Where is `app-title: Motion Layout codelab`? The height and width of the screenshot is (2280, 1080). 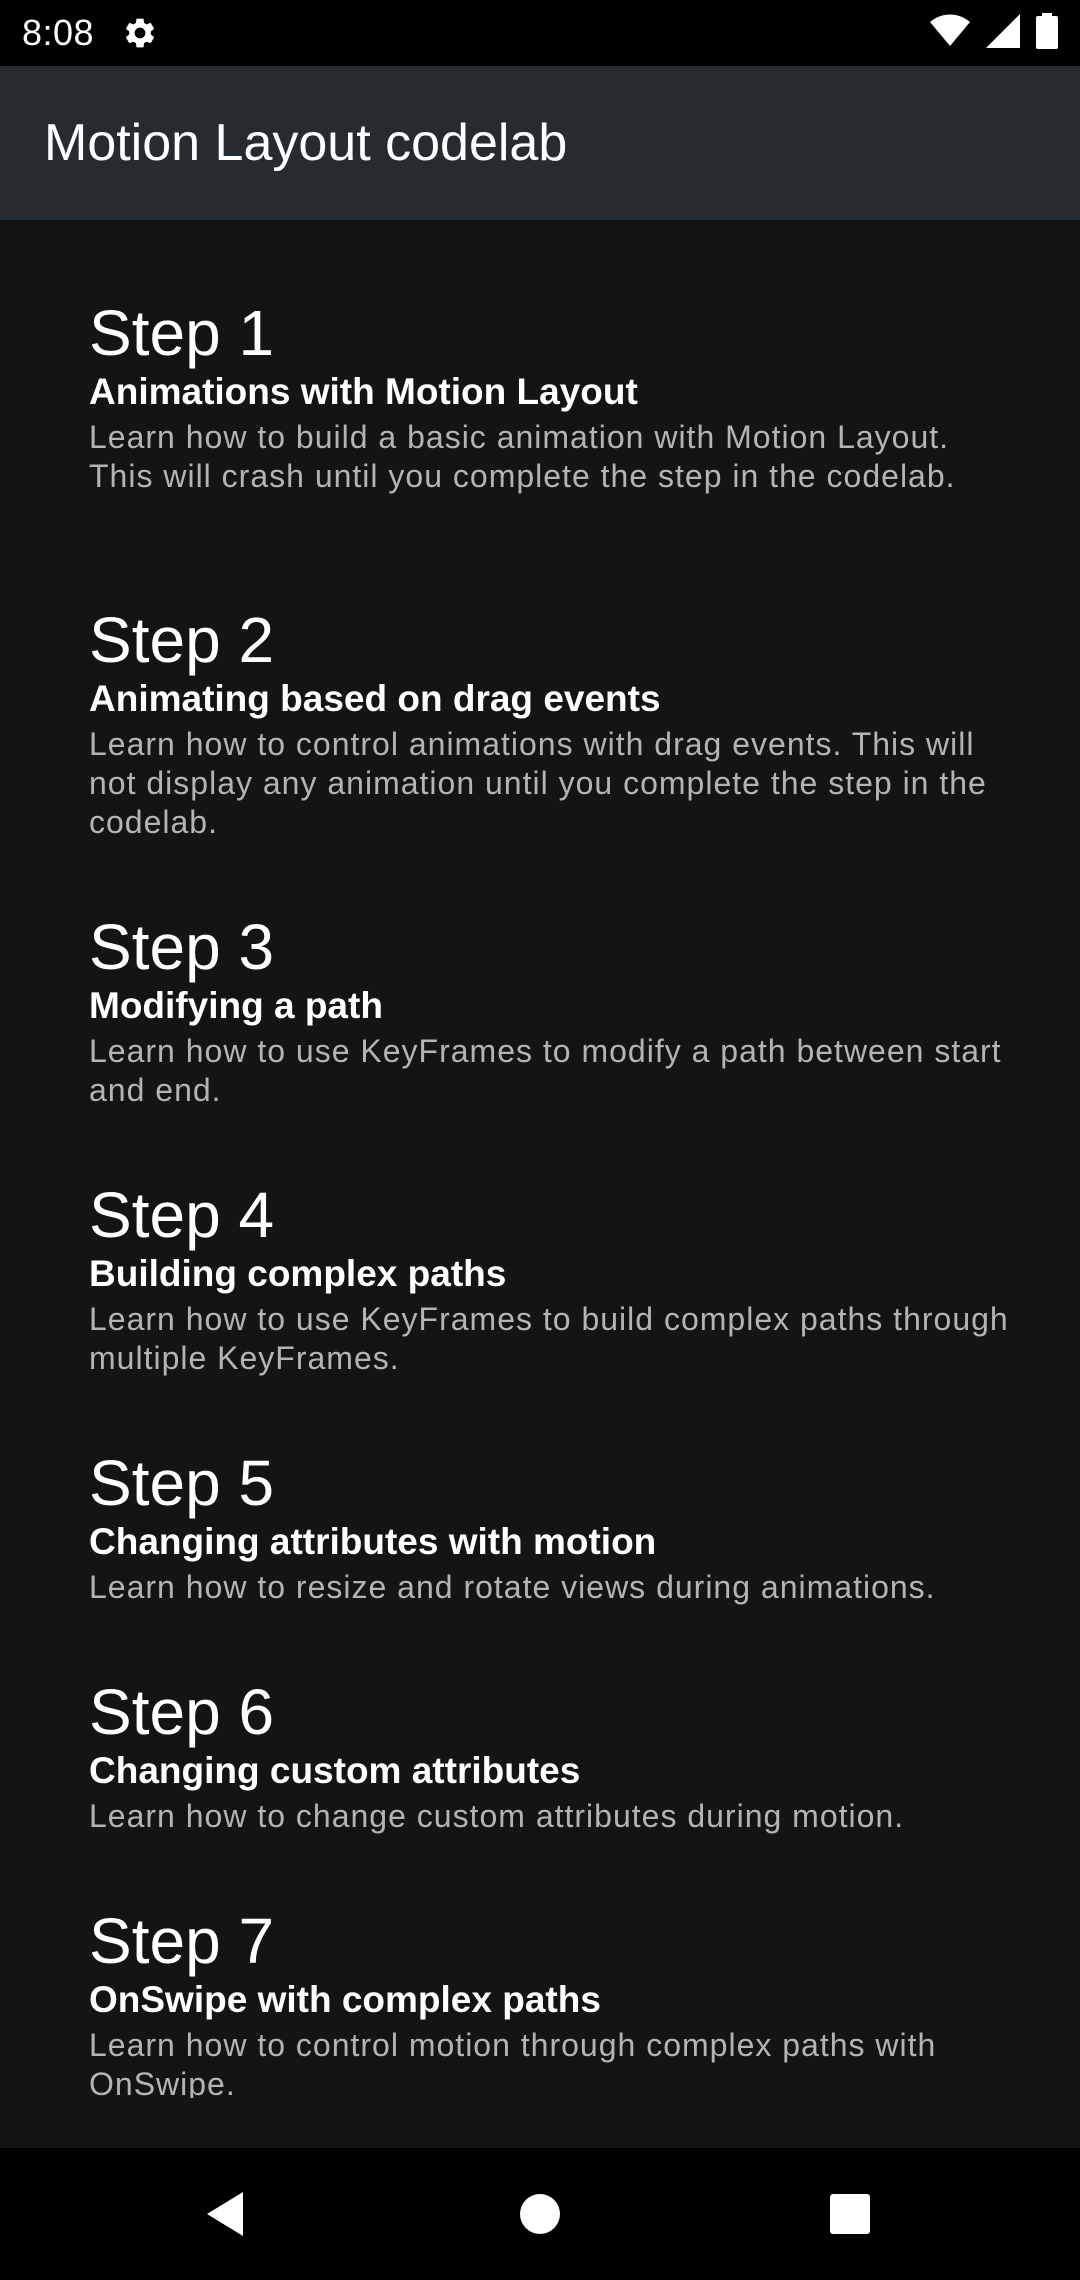
app-title: Motion Layout codelab is located at coordinates (306, 143).